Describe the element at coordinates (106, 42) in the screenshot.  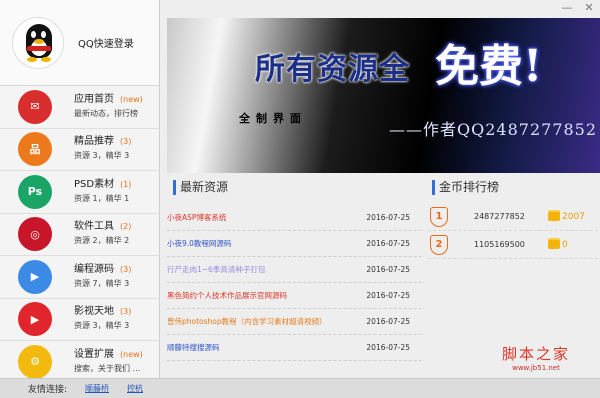
I see `qq-login-label: QQ快速登录` at that location.